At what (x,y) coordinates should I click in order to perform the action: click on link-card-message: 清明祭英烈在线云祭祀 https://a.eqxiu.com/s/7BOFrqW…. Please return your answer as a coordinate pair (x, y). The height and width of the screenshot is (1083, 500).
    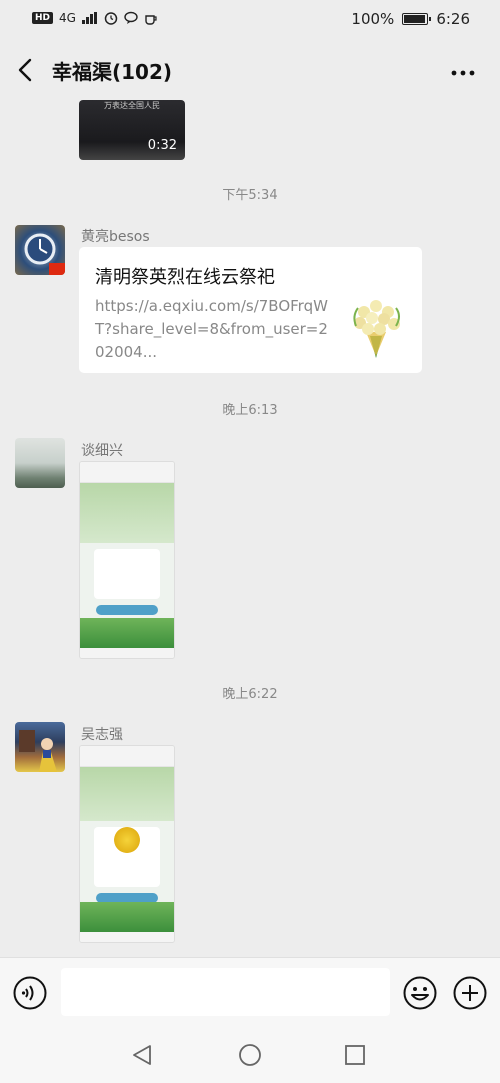
    Looking at the image, I should click on (250, 310).